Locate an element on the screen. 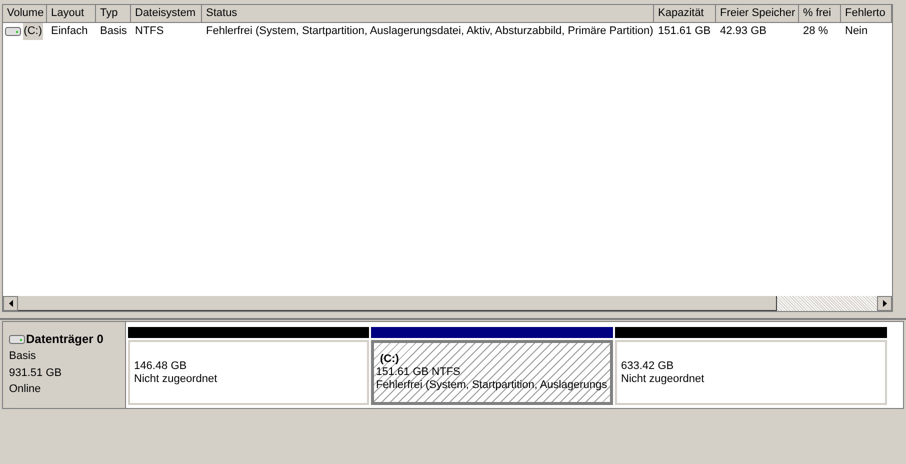  table-cell-text: 42.93 GB is located at coordinates (743, 32).